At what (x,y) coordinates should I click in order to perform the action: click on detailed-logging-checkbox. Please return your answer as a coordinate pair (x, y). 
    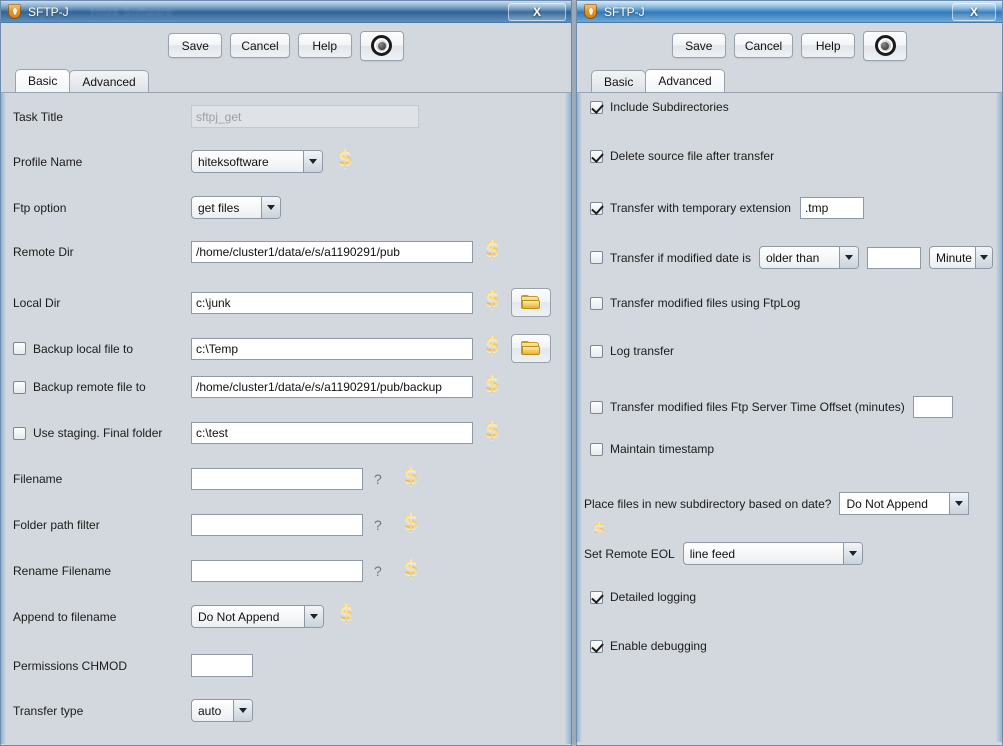
    Looking at the image, I should click on (596, 597).